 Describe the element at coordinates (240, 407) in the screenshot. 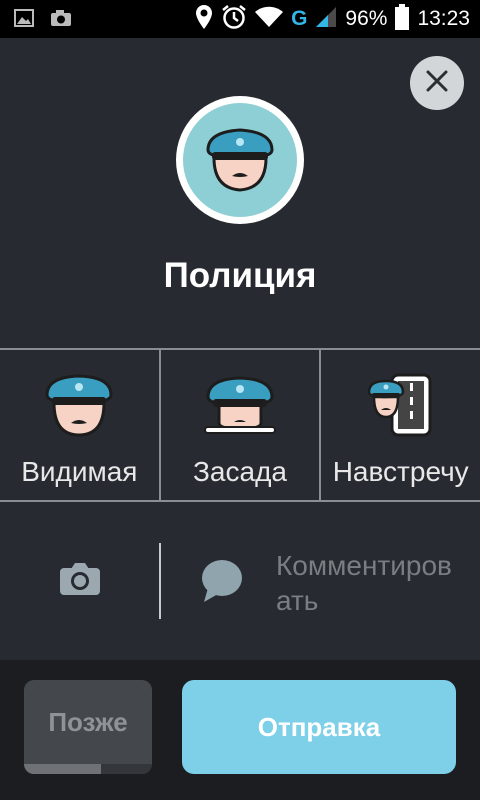

I see `police-hidden-icon` at that location.